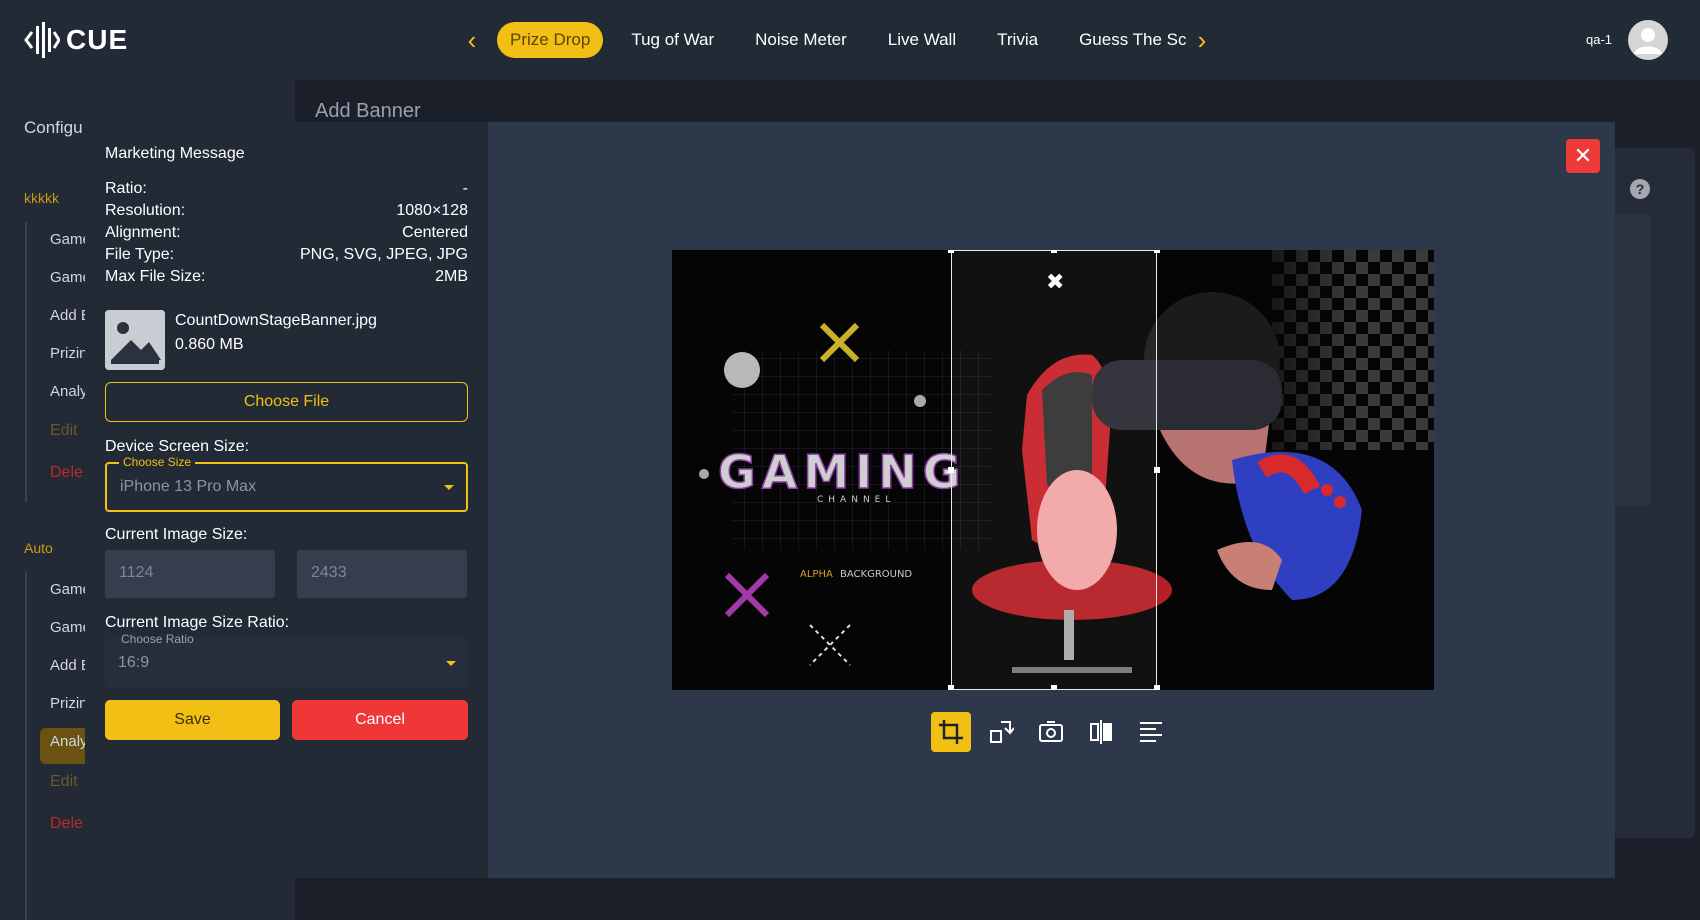 Image resolution: width=1700 pixels, height=920 pixels. Describe the element at coordinates (157, 462) in the screenshot. I see `device-size-legend: Choose Size` at that location.